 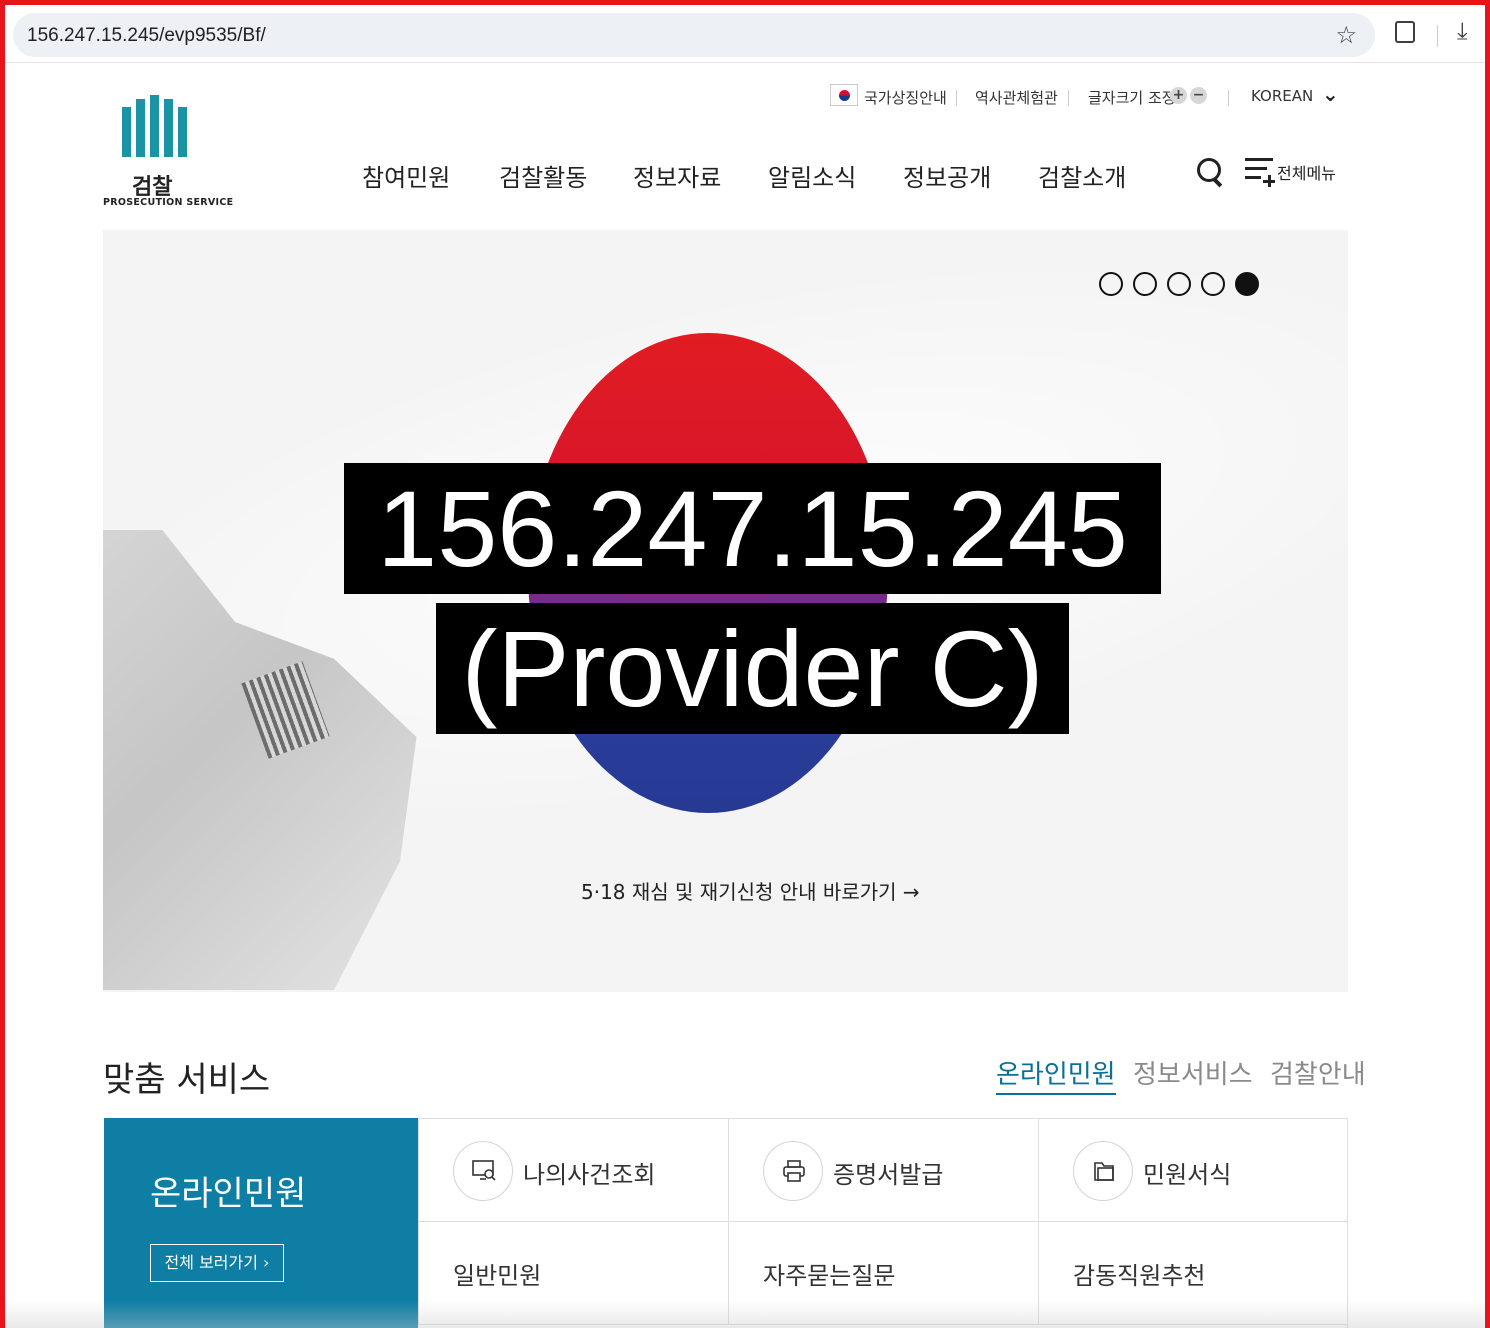 I want to click on site-logo: 검찰 PROSECUTION SERVICE, so click(x=166, y=155).